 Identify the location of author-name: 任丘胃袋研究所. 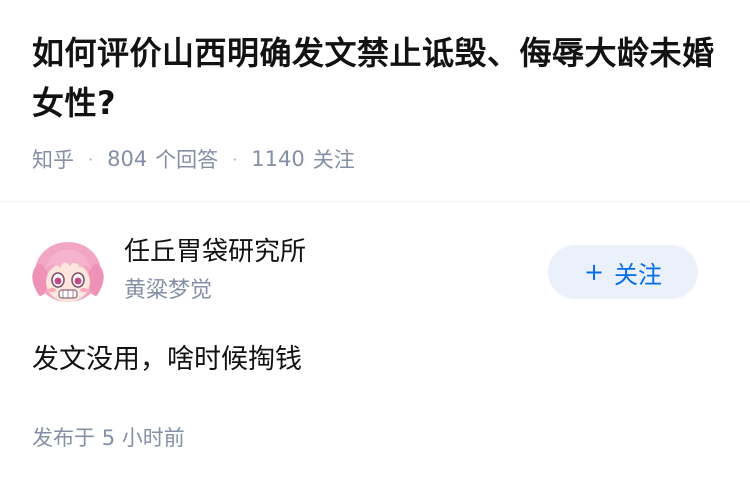
(215, 252).